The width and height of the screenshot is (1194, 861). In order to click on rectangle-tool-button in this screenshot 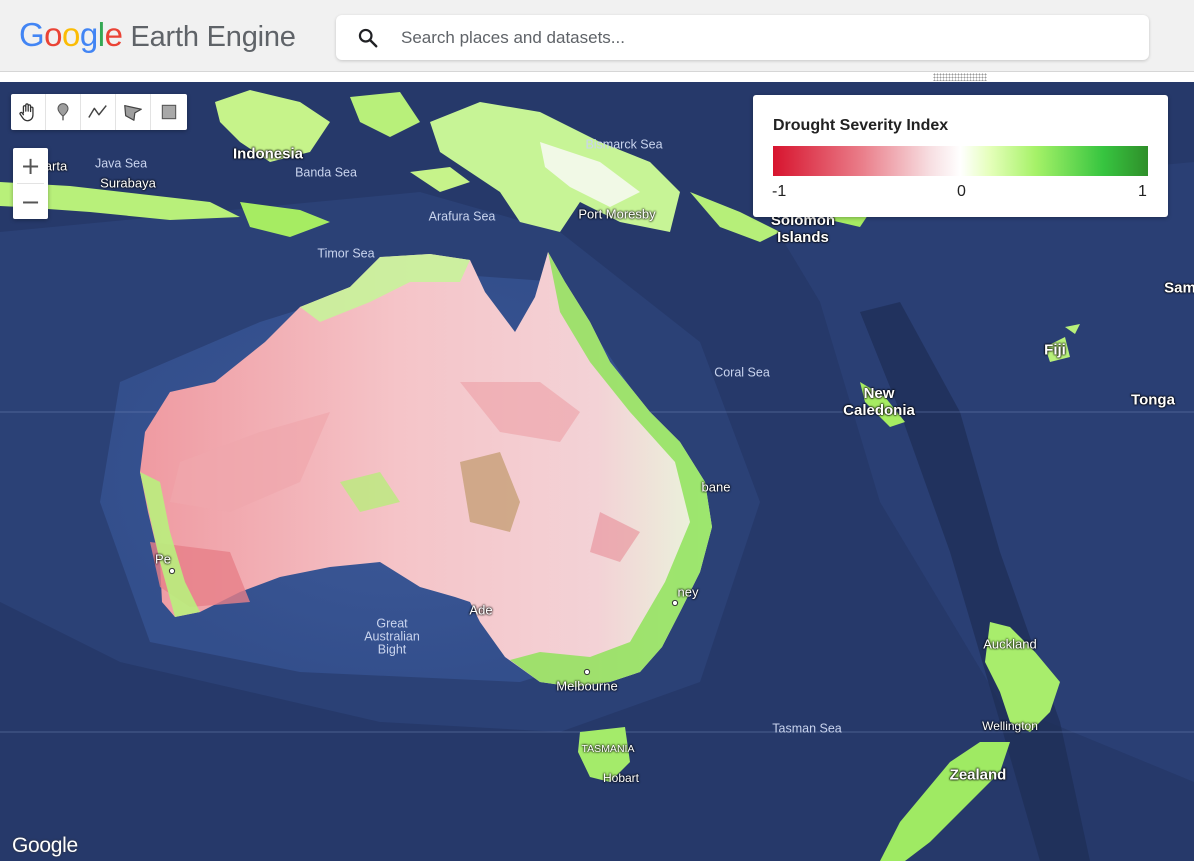, I will do `click(168, 112)`.